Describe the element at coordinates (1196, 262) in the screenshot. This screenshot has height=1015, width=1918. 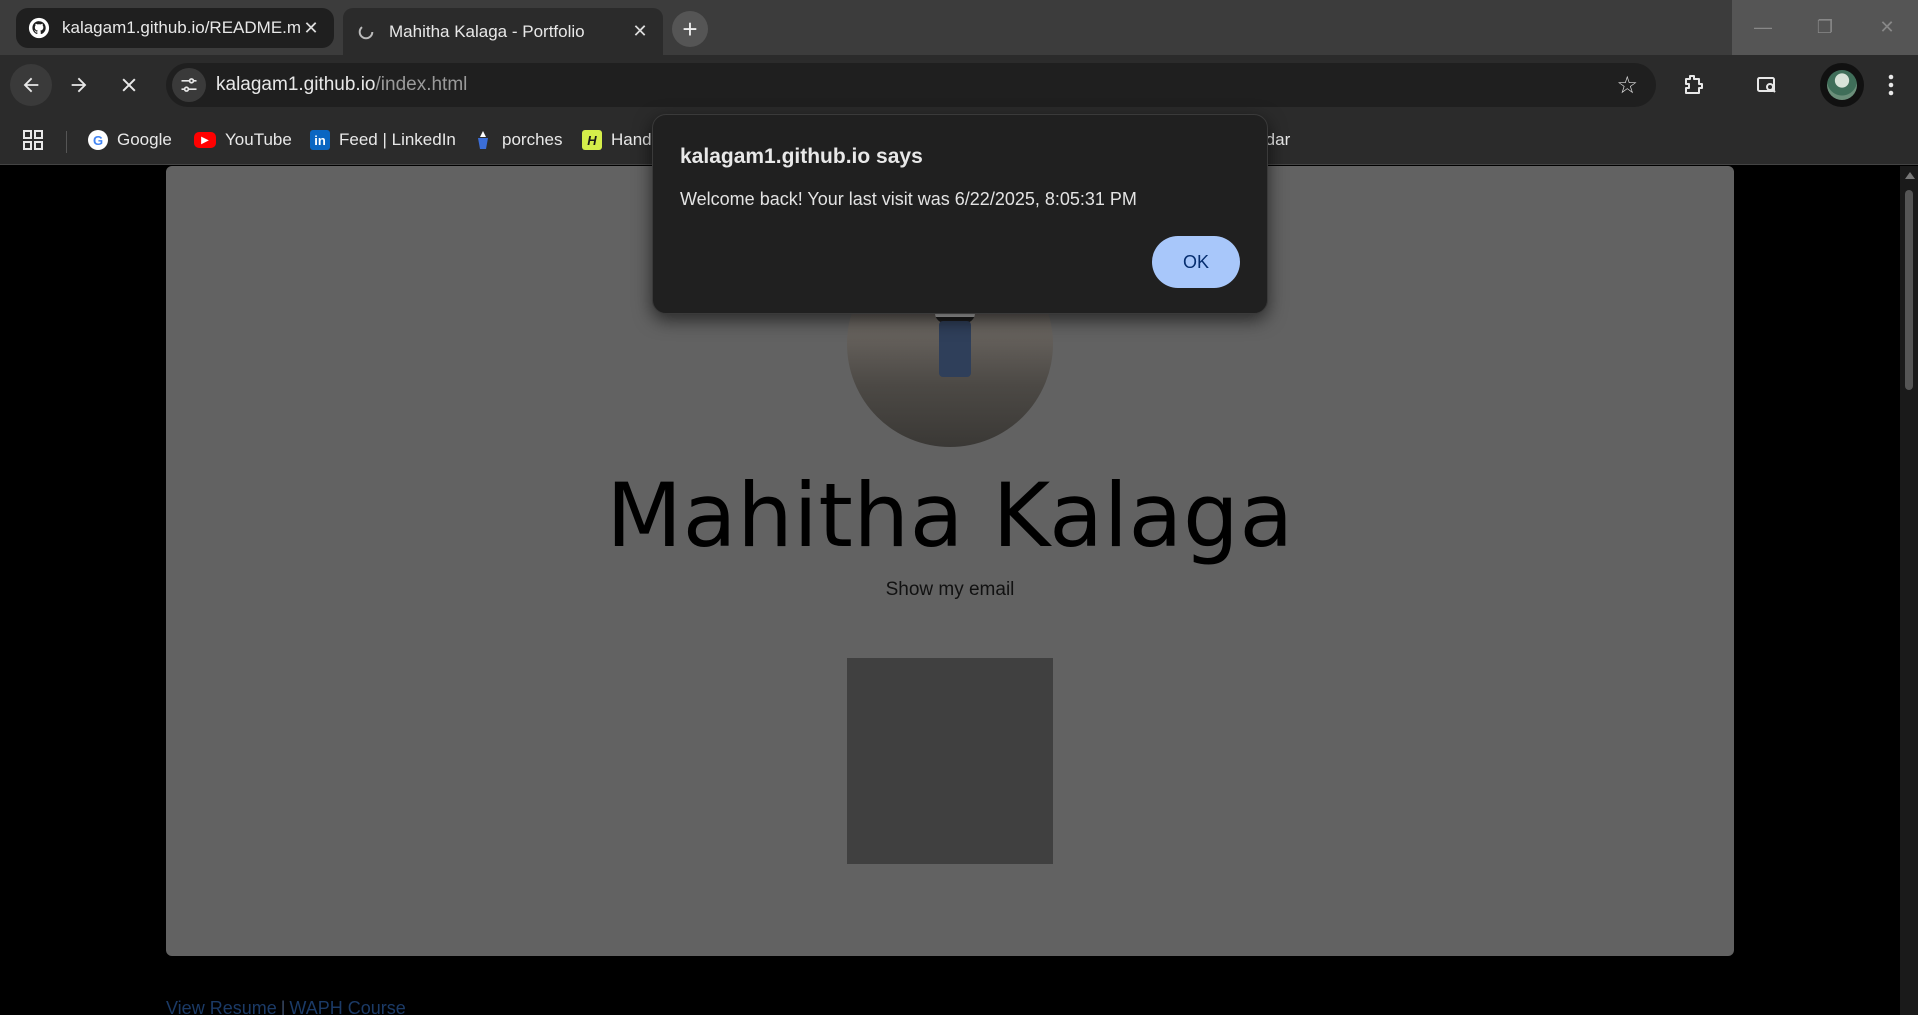
I see `ok-button: OK` at that location.